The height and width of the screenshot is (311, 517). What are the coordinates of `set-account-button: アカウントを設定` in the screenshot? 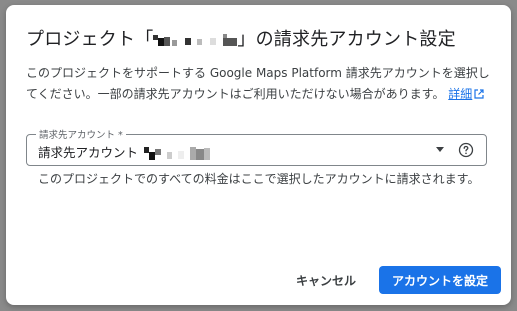 It's located at (440, 280).